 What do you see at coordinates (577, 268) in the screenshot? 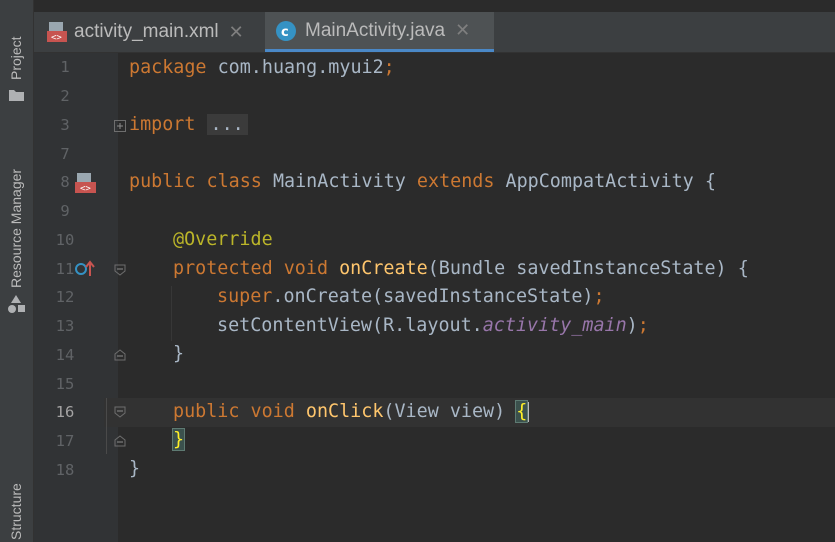
I see `parameters: (Bundle savedInstanceState)` at bounding box center [577, 268].